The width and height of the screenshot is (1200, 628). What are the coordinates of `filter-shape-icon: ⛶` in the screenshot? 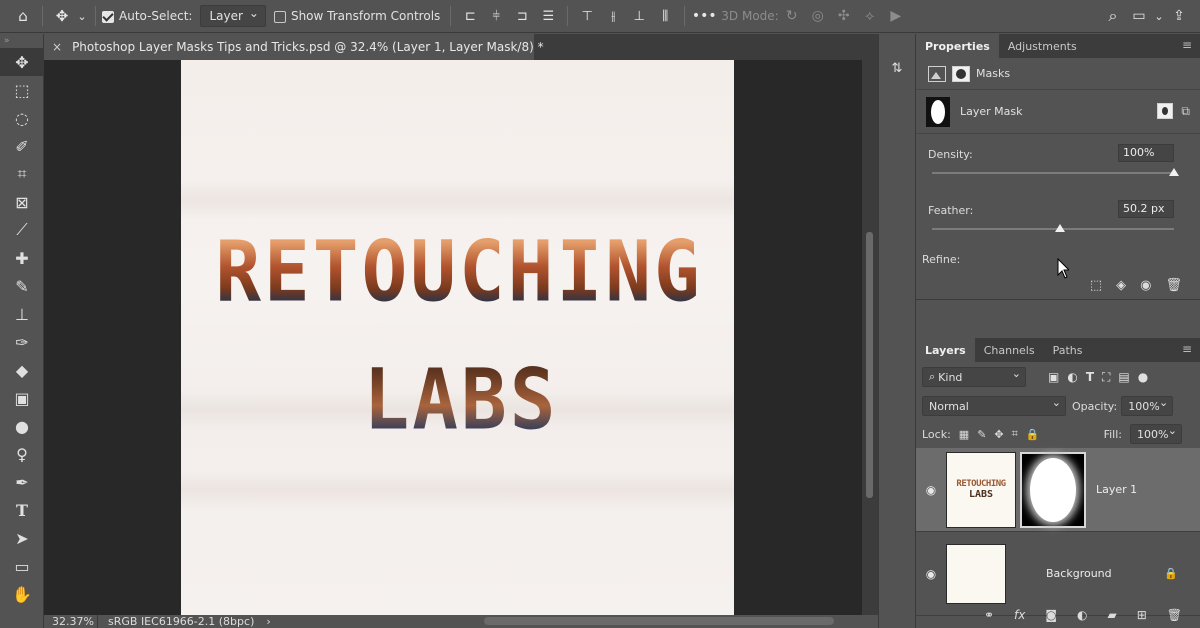 It's located at (1106, 377).